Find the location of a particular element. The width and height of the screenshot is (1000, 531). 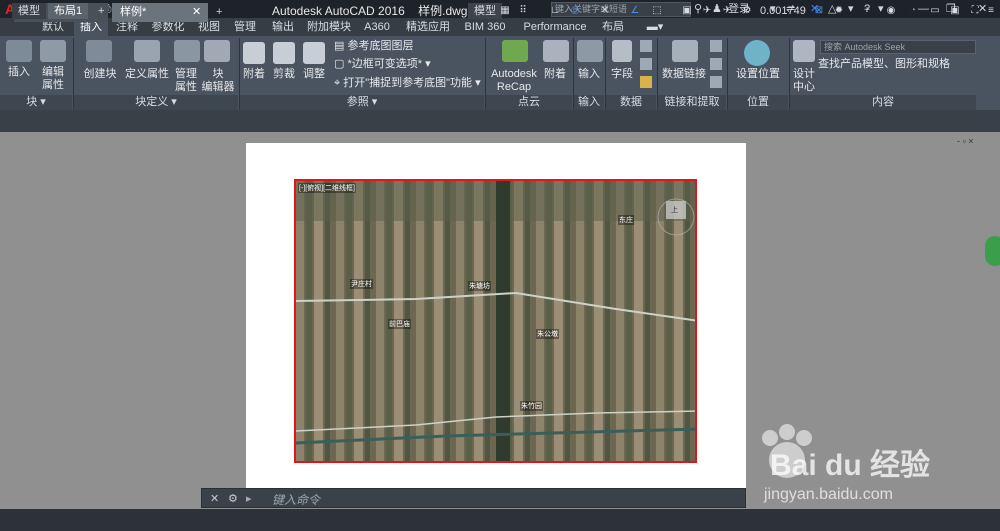

panel-footer-content: 内容 is located at coordinates (883, 102).